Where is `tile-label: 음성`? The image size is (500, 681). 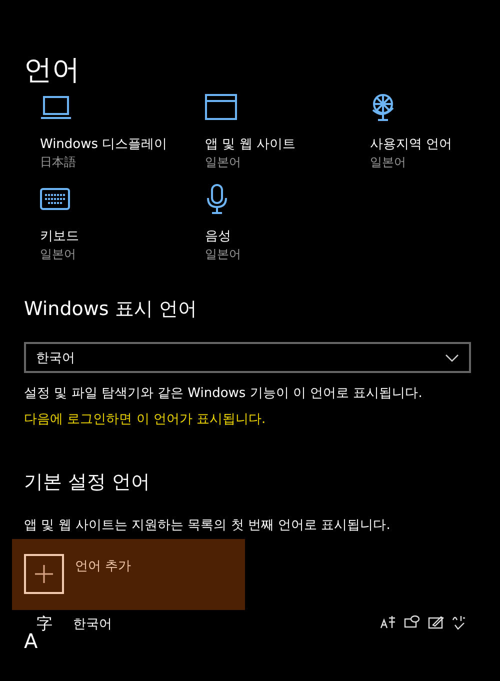
tile-label: 음성 is located at coordinates (218, 237).